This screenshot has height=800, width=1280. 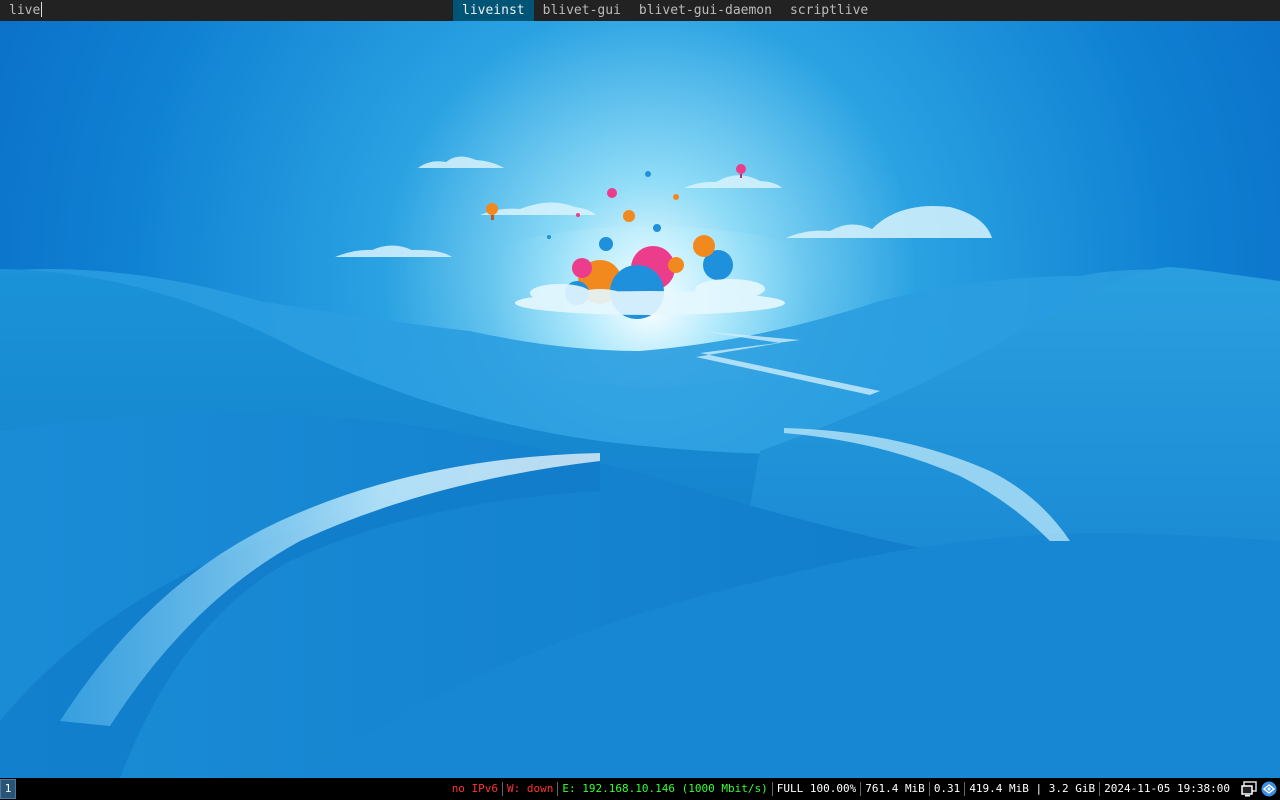 I want to click on battery-status: FULL 100.00%, so click(x=816, y=788).